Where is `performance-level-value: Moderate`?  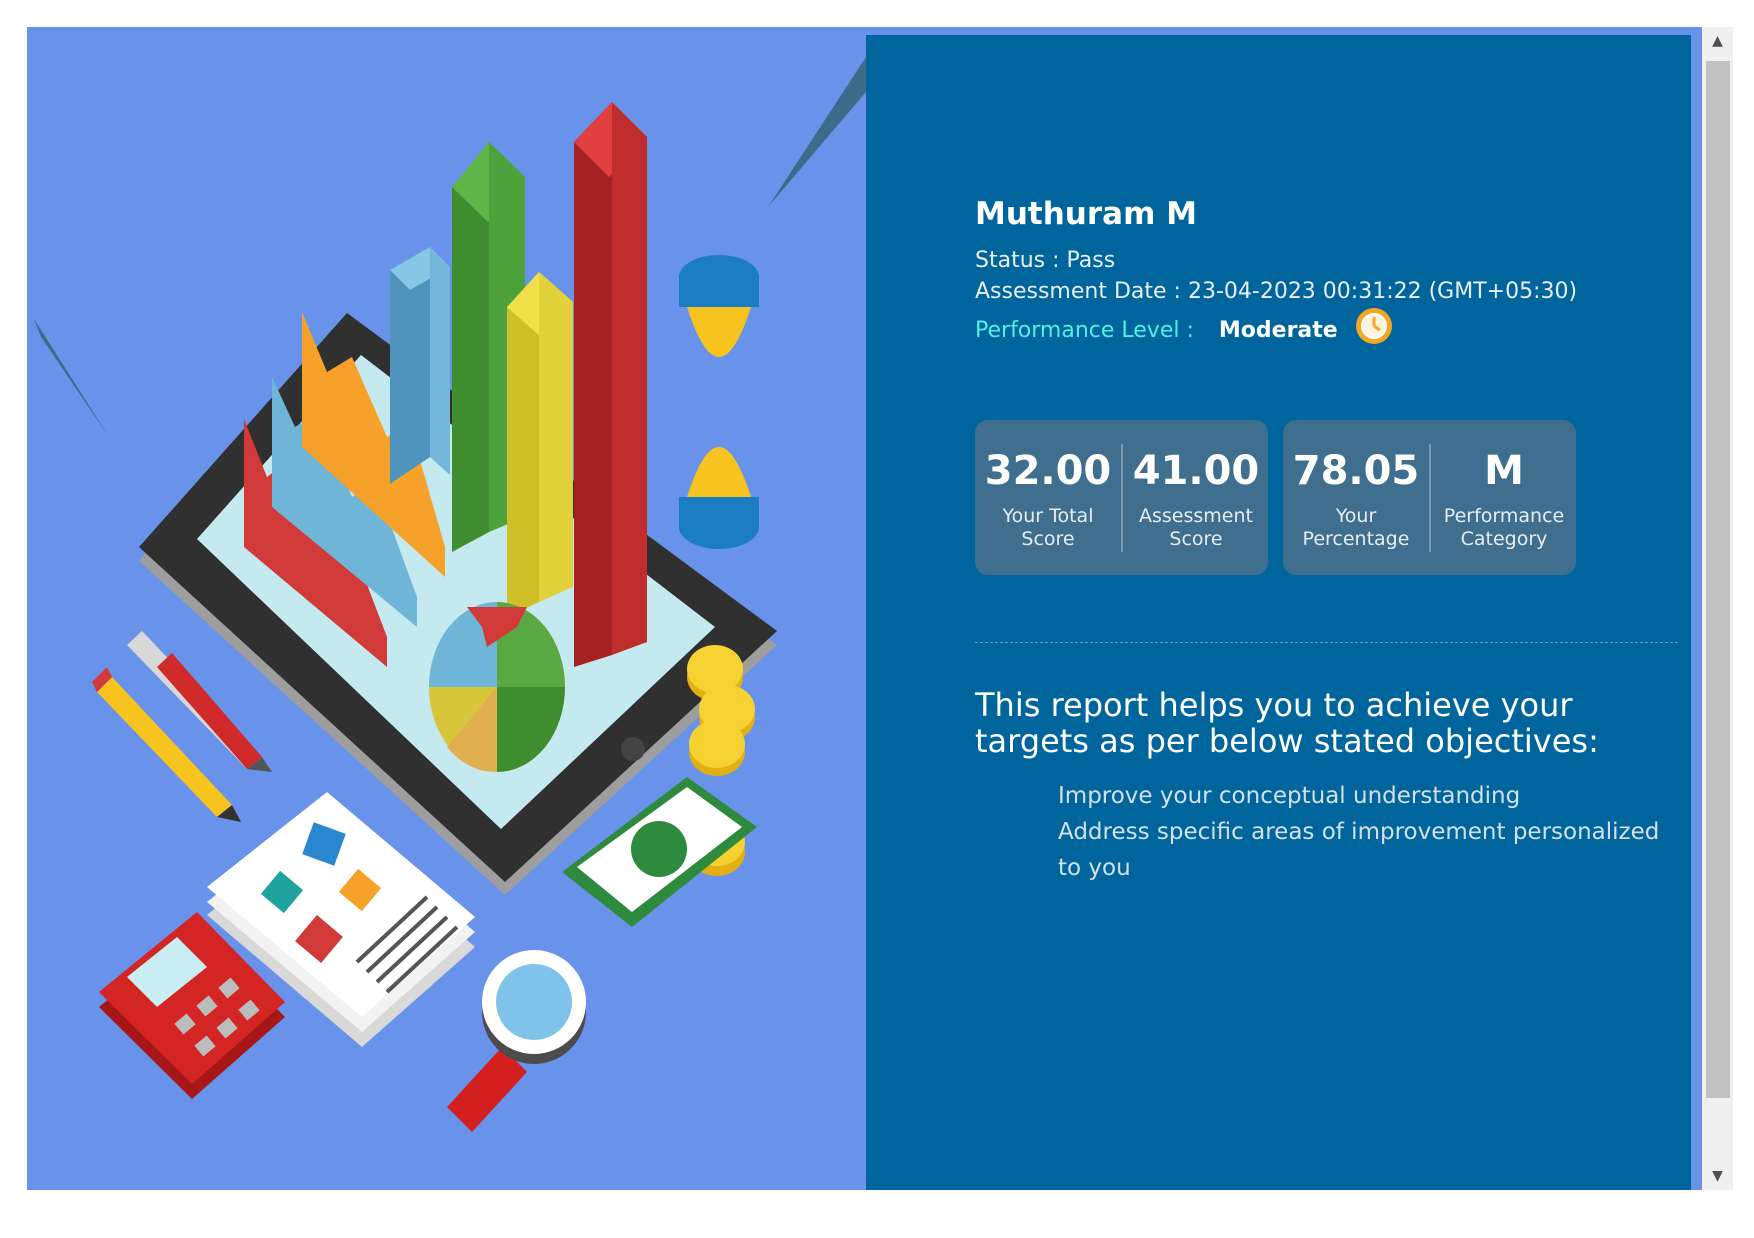 performance-level-value: Moderate is located at coordinates (1278, 330).